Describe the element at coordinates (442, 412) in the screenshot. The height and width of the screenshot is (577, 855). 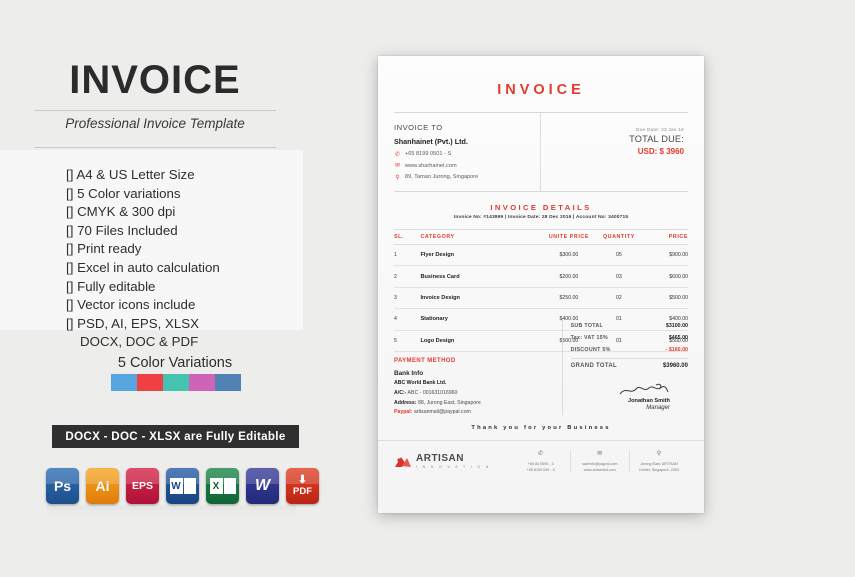
I see `paypal-value: artisanmail@paypal.com` at that location.